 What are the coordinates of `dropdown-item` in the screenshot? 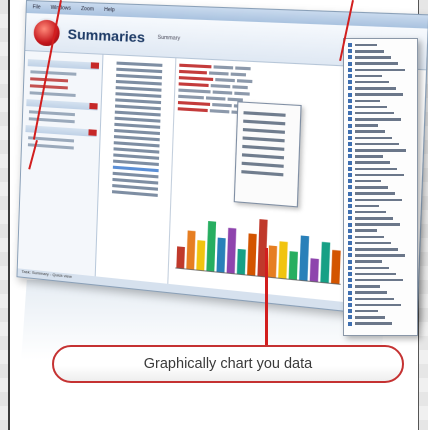 It's located at (381, 323).